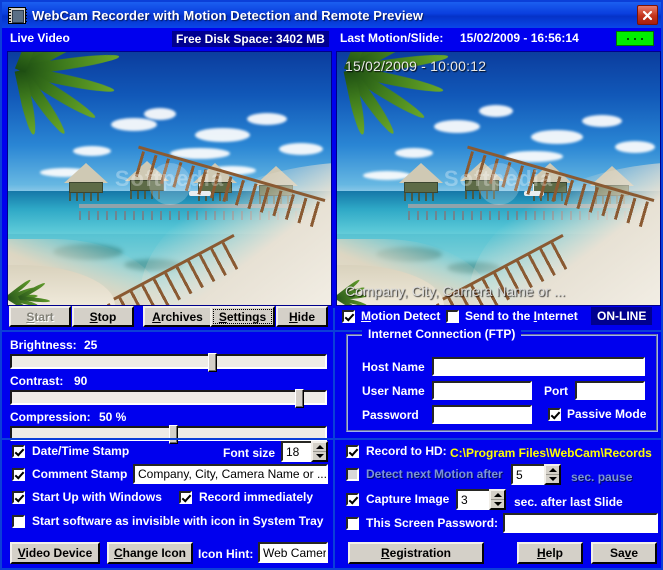 The width and height of the screenshot is (663, 570). Describe the element at coordinates (554, 414) in the screenshot. I see `passive-mode-checkbox` at that location.